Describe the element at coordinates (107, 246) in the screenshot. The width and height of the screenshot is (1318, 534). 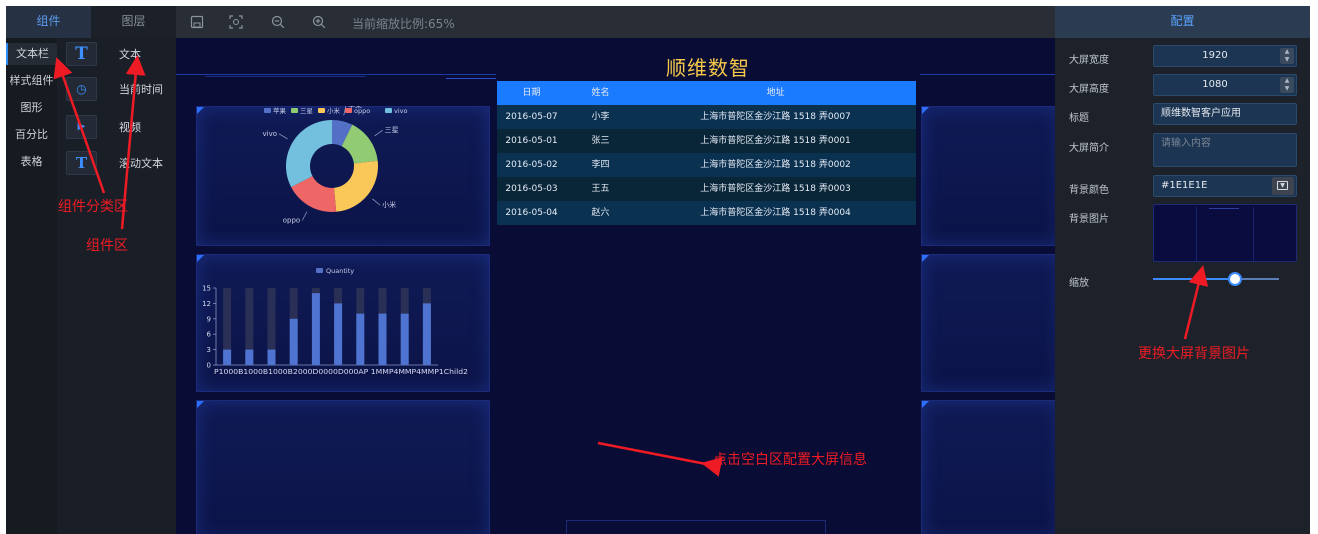
I see `annotation-component-area: 组件区` at that location.